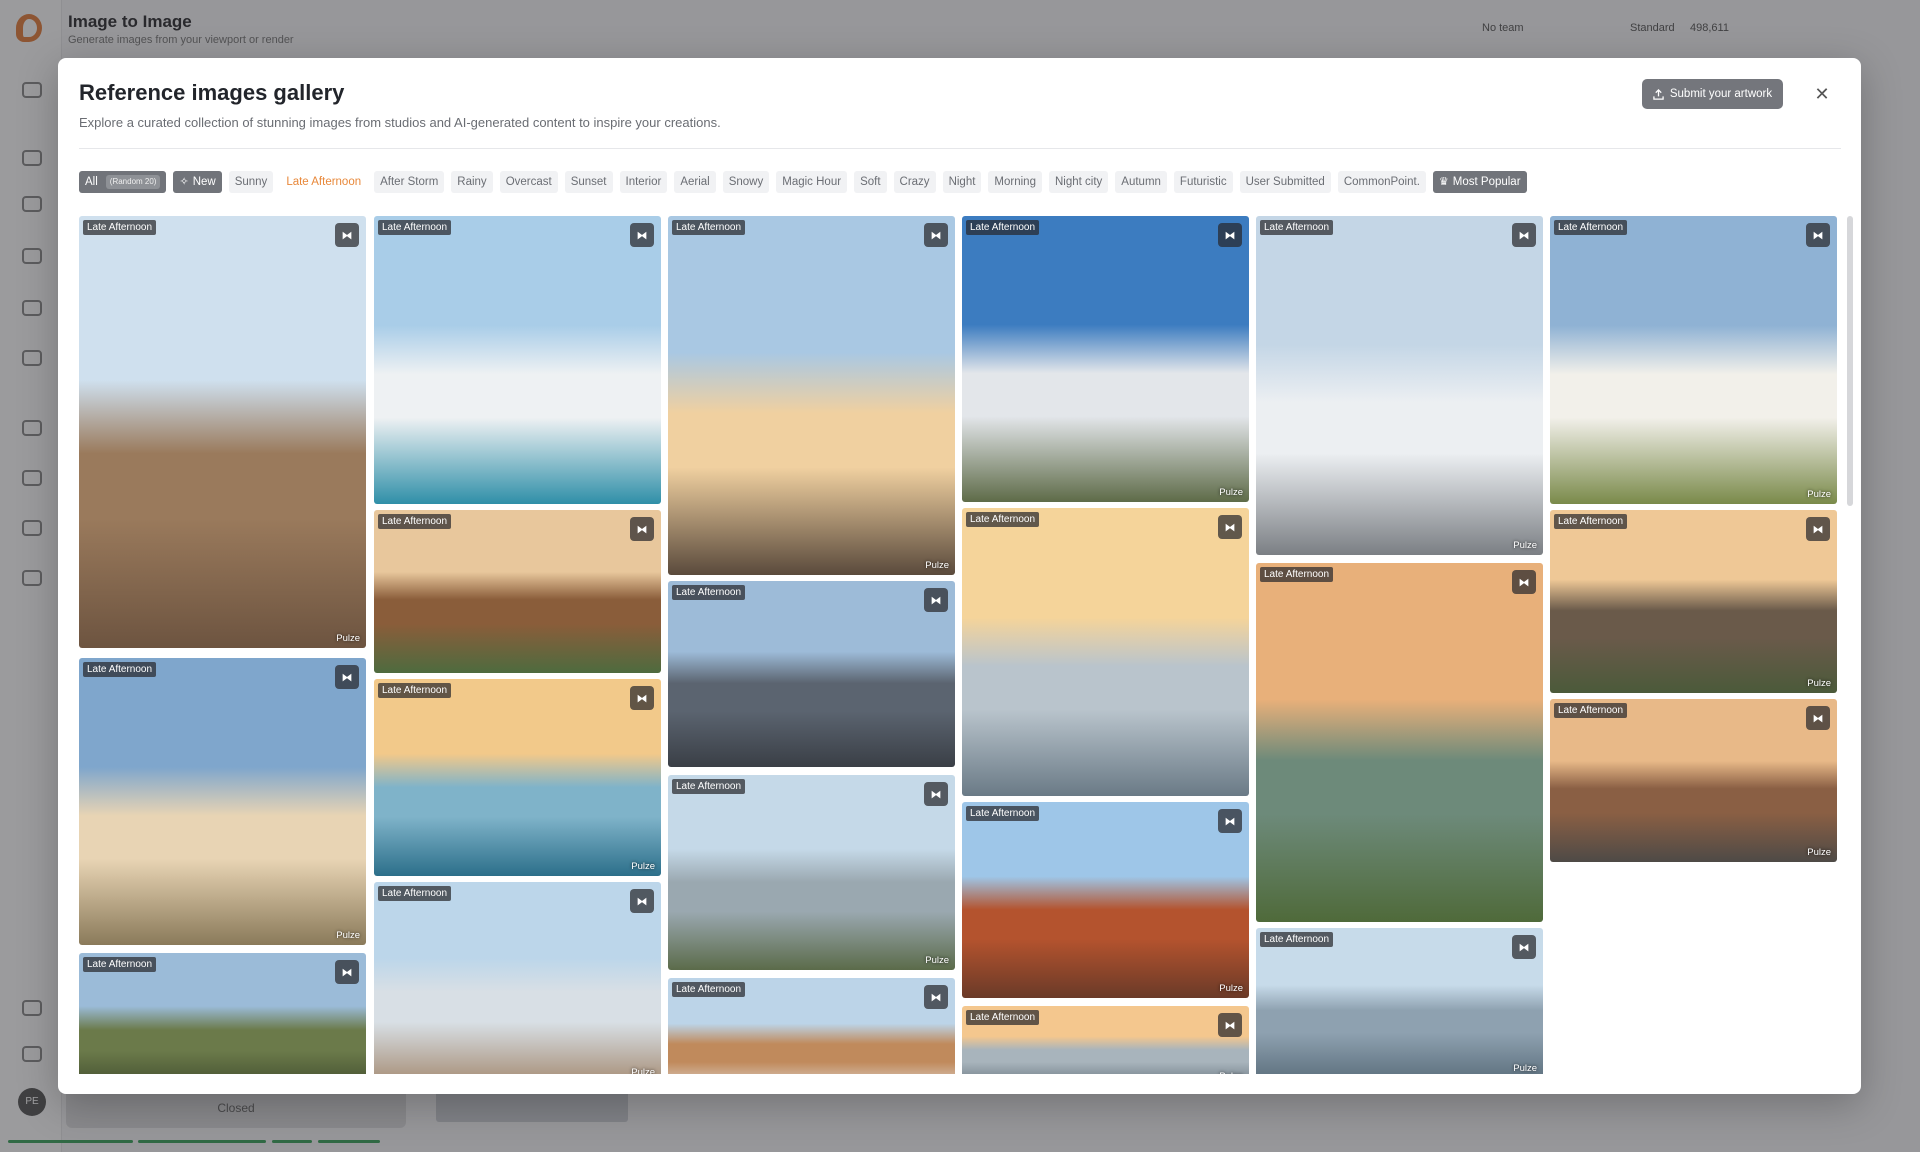  Describe the element at coordinates (1381, 182) in the screenshot. I see `filter-commonpoint: CommonPoint.` at that location.